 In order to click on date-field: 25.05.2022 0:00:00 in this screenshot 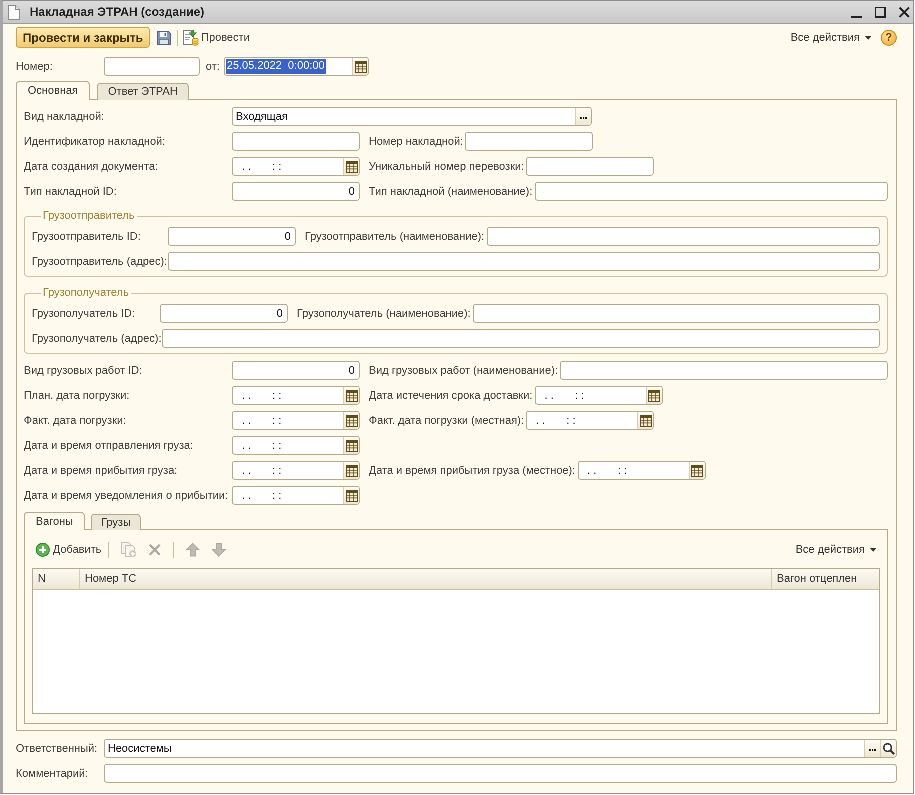, I will do `click(296, 66)`.